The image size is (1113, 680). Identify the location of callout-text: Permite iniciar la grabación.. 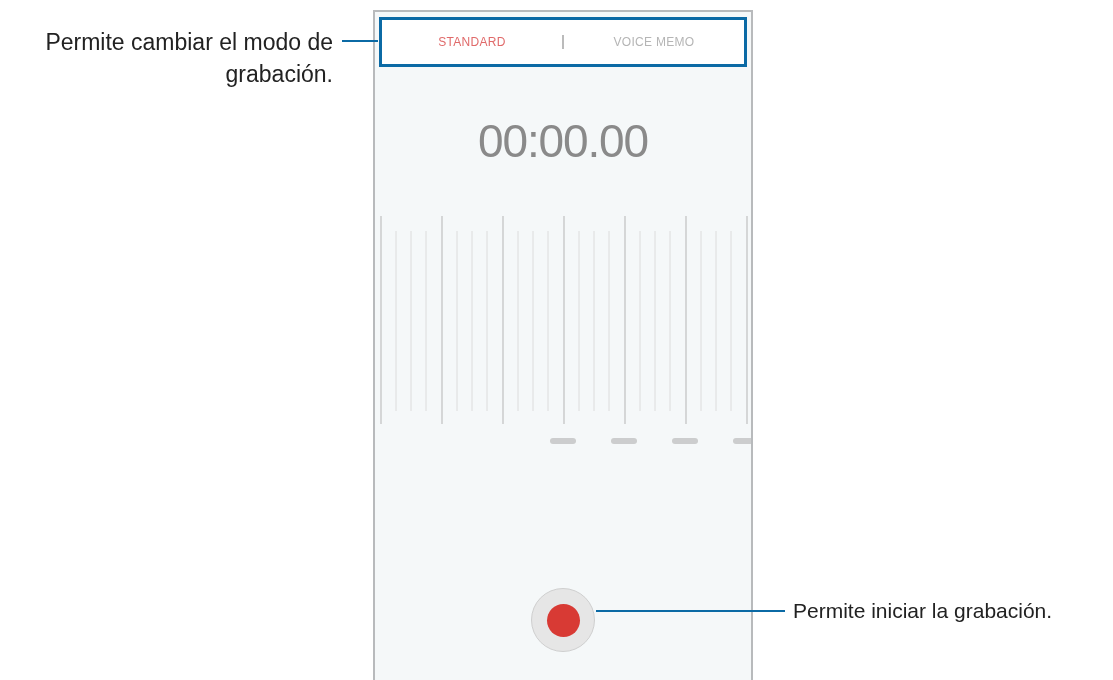
(923, 610).